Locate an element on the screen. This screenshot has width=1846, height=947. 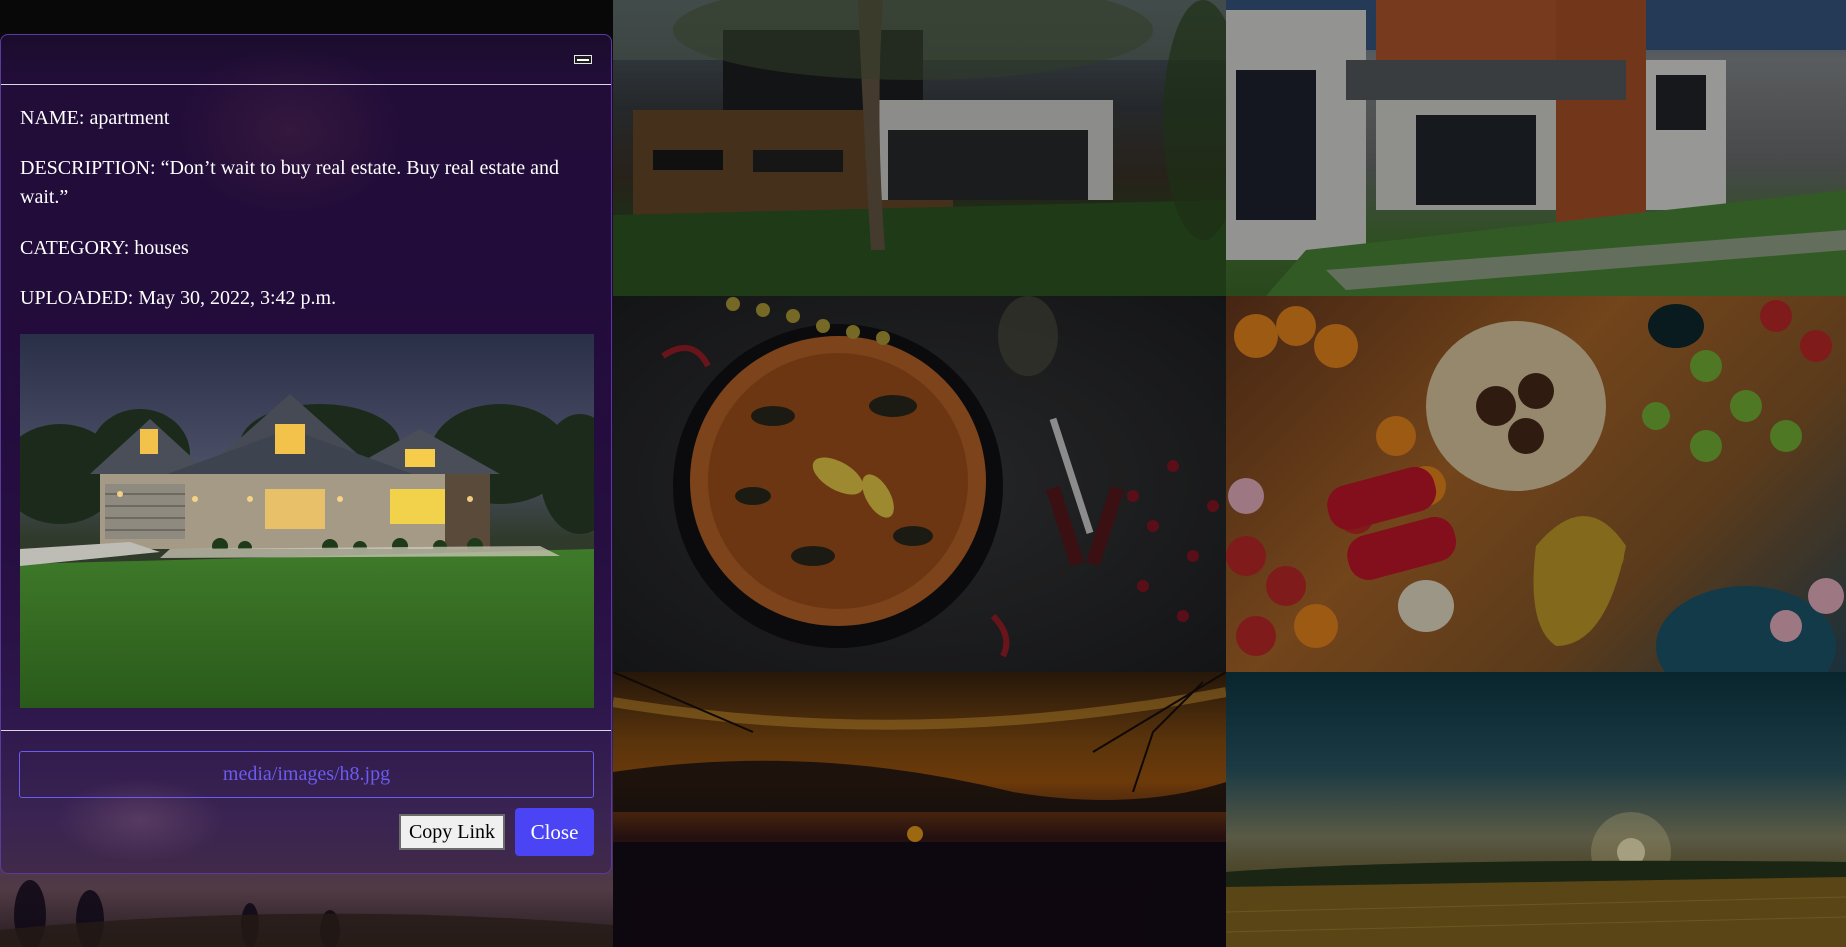
image-name: NAME: apartment is located at coordinates (95, 118).